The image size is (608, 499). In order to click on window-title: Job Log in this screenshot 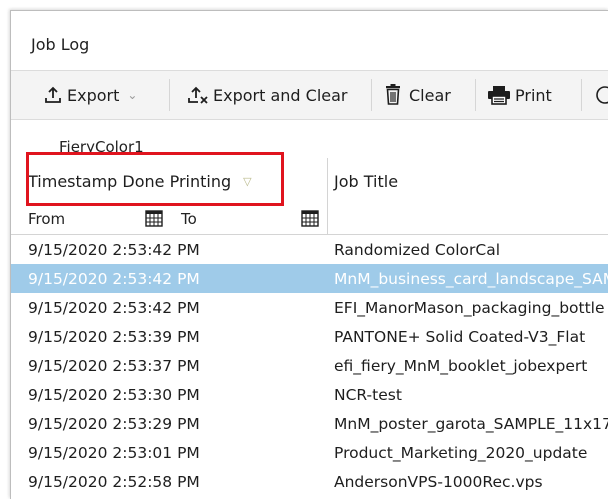, I will do `click(60, 44)`.